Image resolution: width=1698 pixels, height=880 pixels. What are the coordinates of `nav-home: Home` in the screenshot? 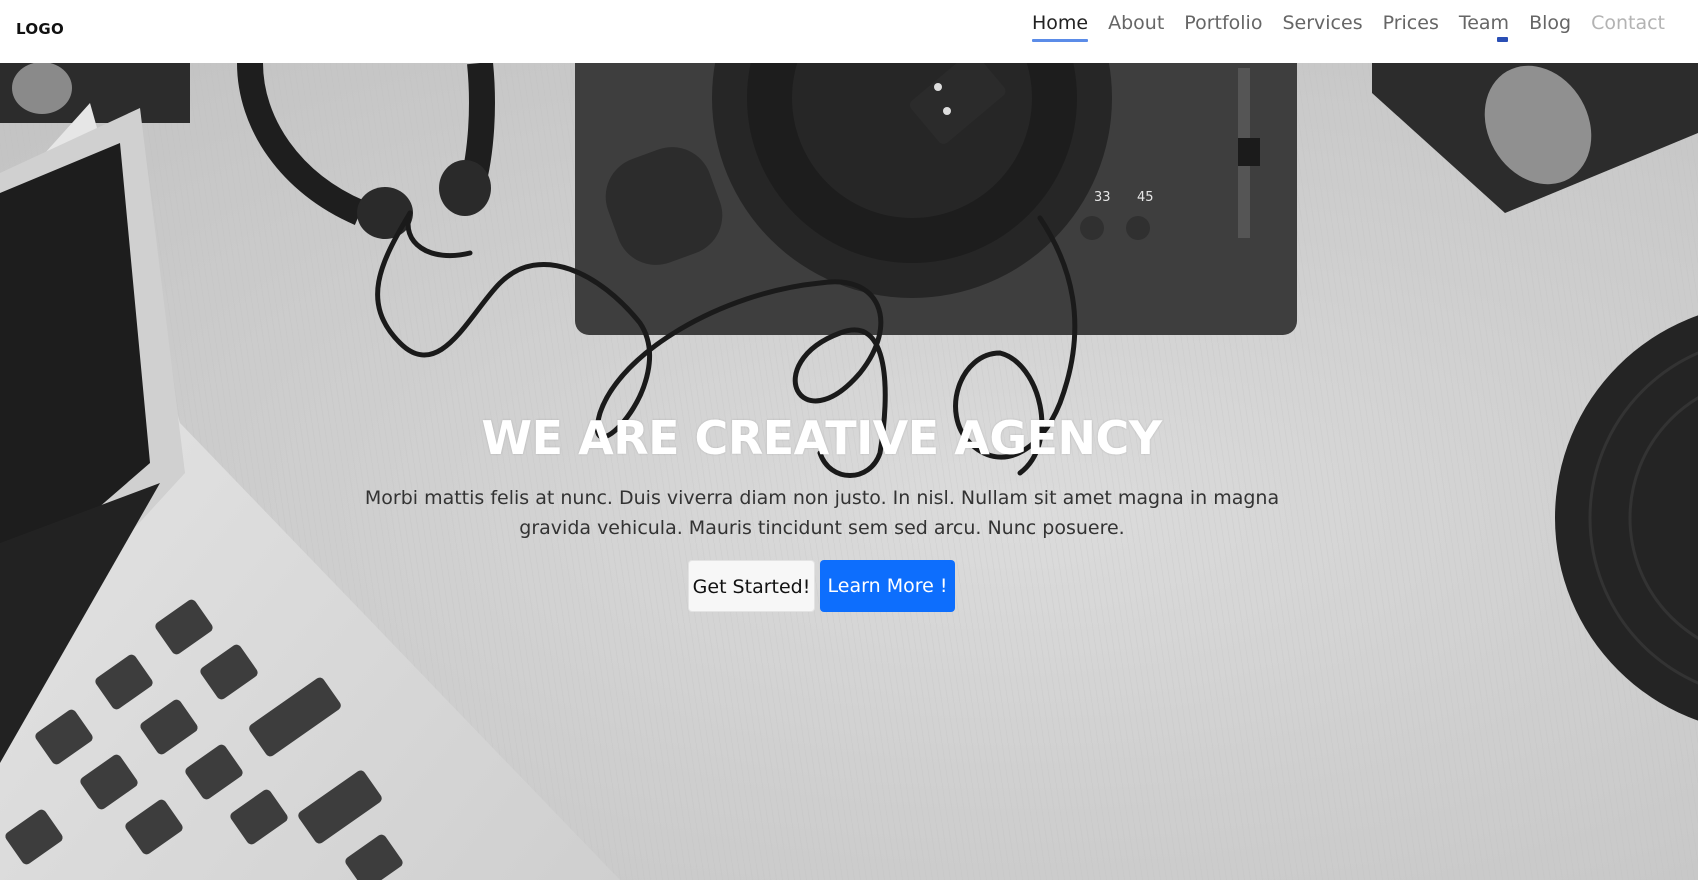 It's located at (1060, 26).